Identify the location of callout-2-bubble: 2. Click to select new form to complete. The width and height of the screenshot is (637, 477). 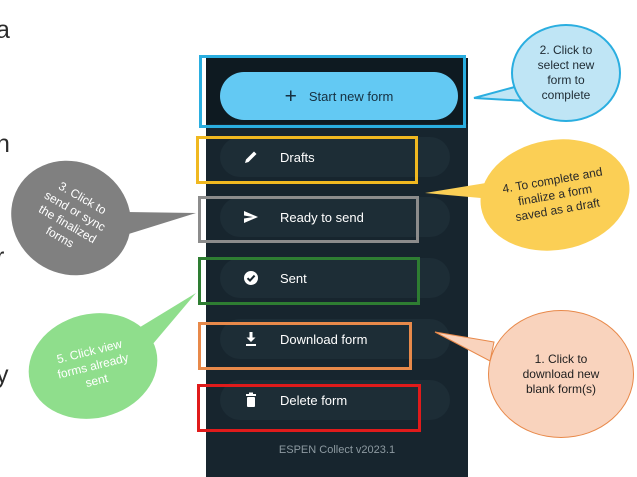
(566, 73).